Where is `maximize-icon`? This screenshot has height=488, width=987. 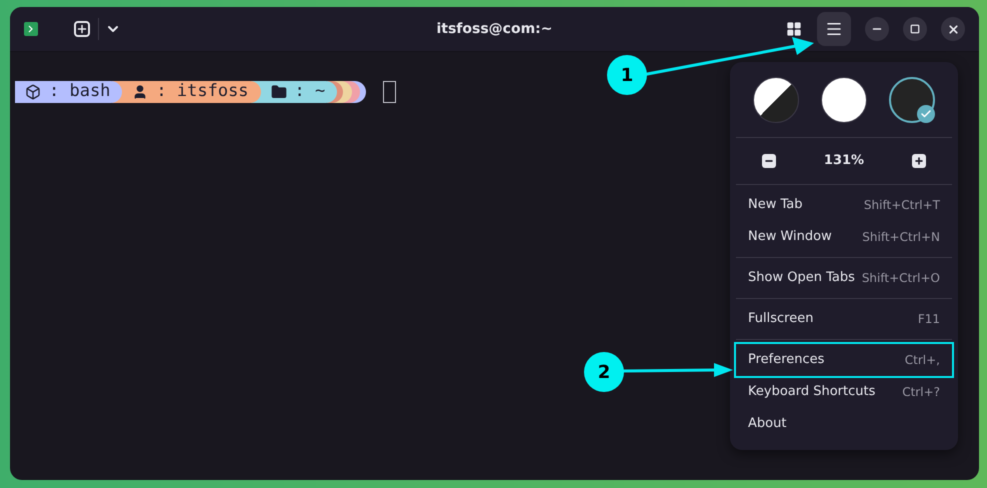
maximize-icon is located at coordinates (915, 29).